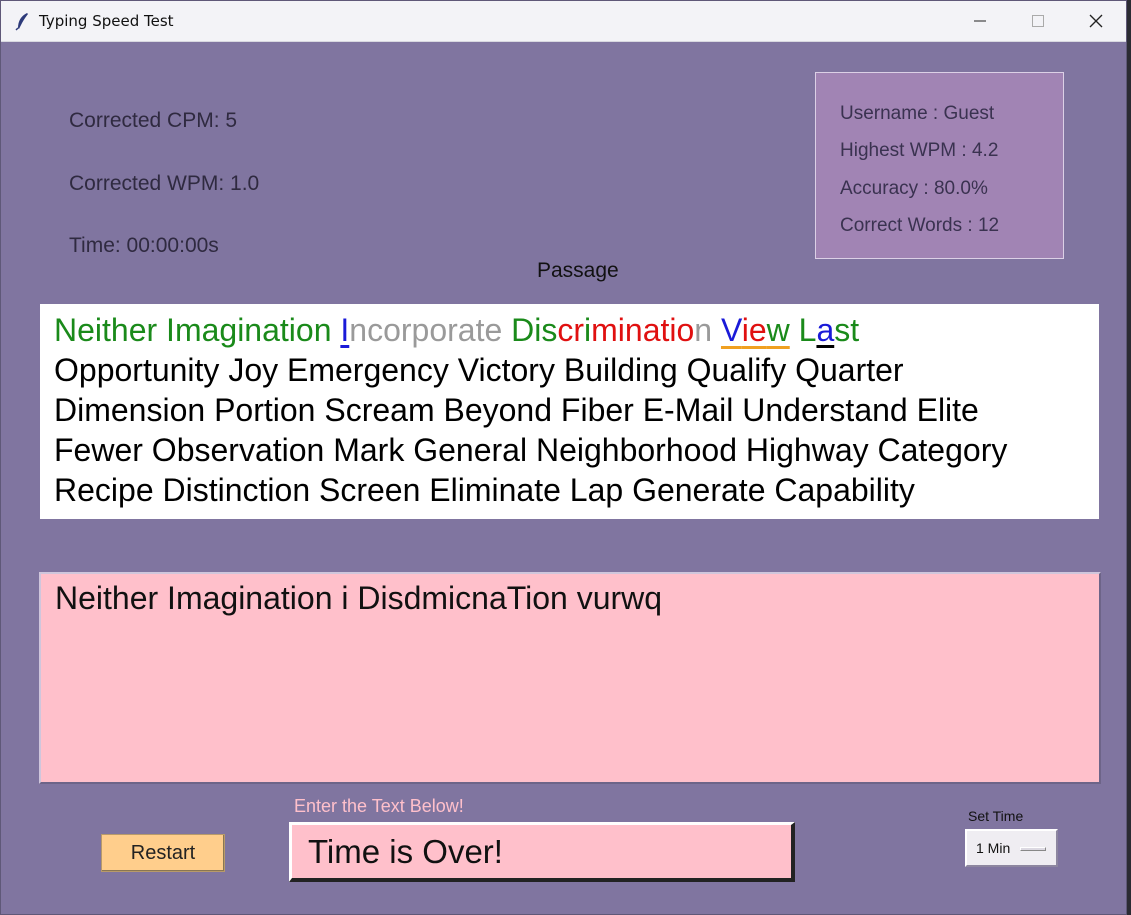 This screenshot has width=1131, height=915. Describe the element at coordinates (379, 806) in the screenshot. I see `entry-label: Enter the Text Below!` at that location.